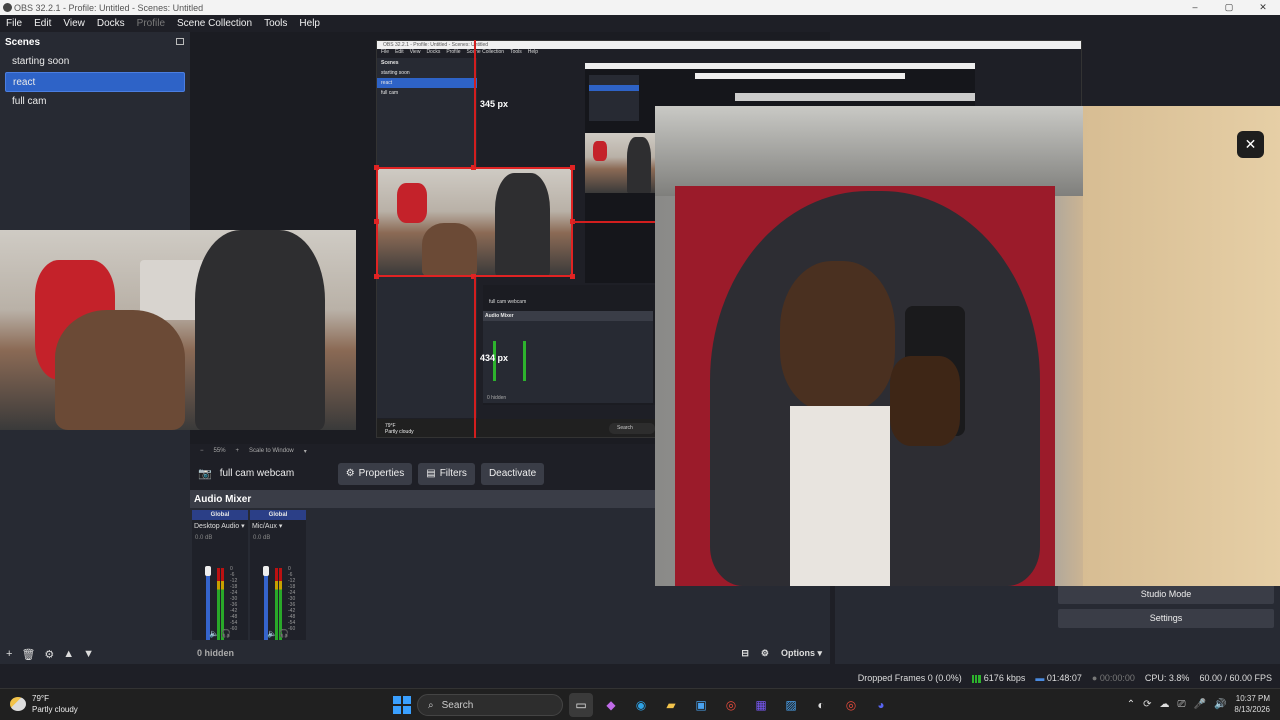 The width and height of the screenshot is (1280, 720). Describe the element at coordinates (95, 102) in the screenshot. I see `scene-item-full-cam: full cam` at that location.